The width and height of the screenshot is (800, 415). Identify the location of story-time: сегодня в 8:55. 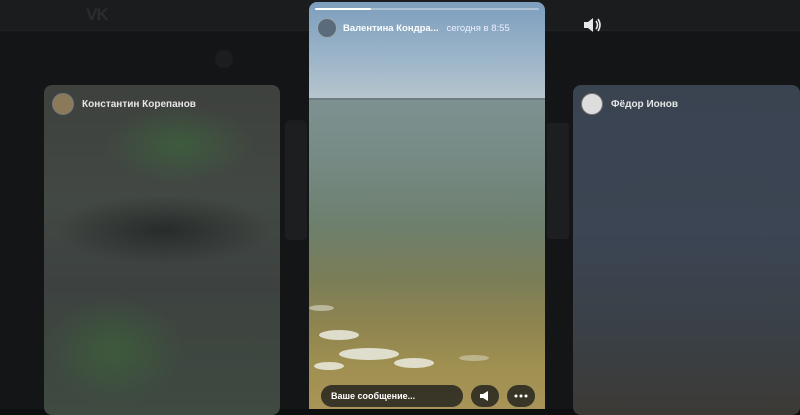
(478, 28).